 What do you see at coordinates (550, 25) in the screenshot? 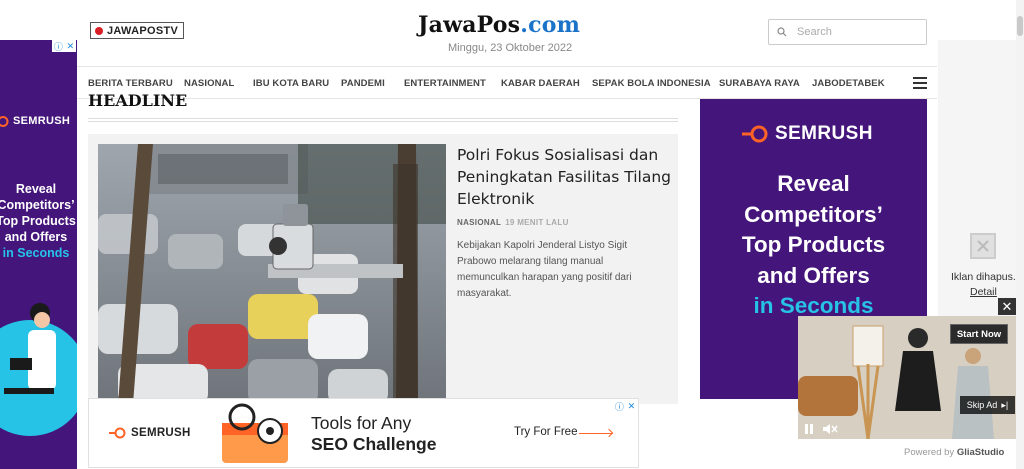
I see `logo-suffix-text: .com` at bounding box center [550, 25].